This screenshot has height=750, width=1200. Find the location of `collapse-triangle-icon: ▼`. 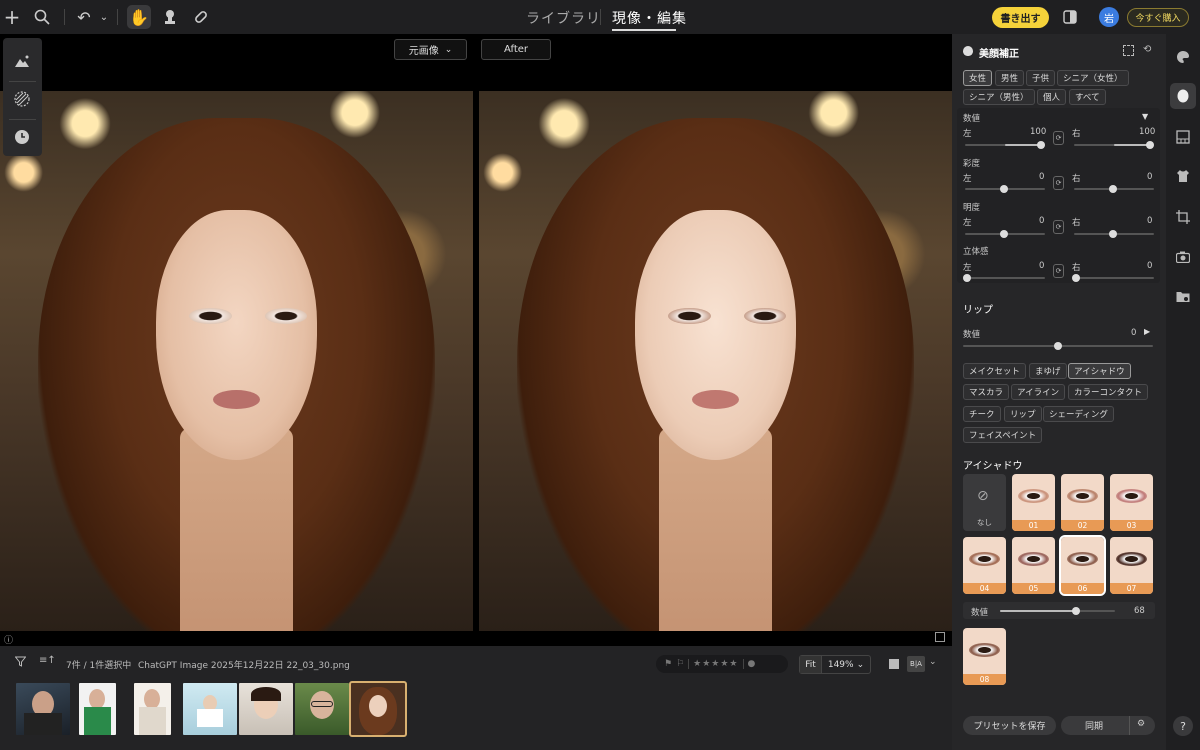

collapse-triangle-icon: ▼ is located at coordinates (1145, 116).